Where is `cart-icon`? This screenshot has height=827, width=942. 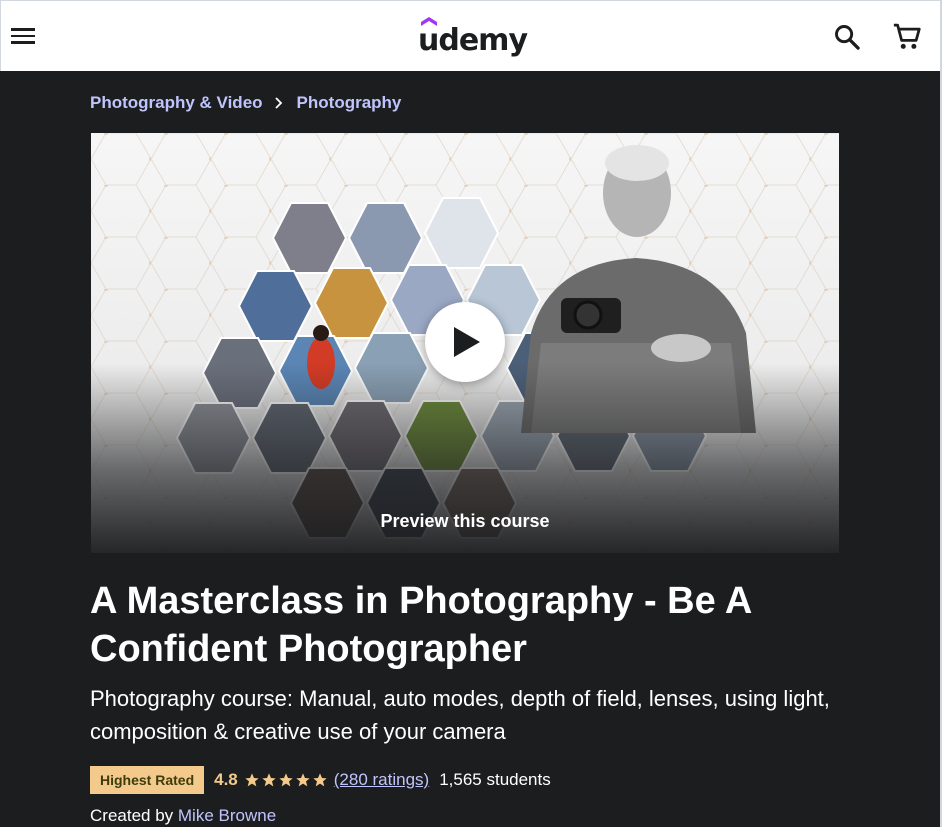 cart-icon is located at coordinates (907, 37).